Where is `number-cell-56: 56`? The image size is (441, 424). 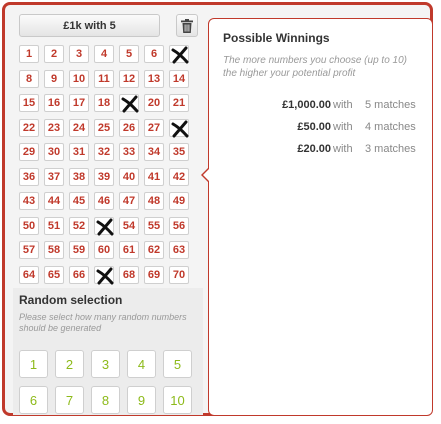 number-cell-56: 56 is located at coordinates (179, 225).